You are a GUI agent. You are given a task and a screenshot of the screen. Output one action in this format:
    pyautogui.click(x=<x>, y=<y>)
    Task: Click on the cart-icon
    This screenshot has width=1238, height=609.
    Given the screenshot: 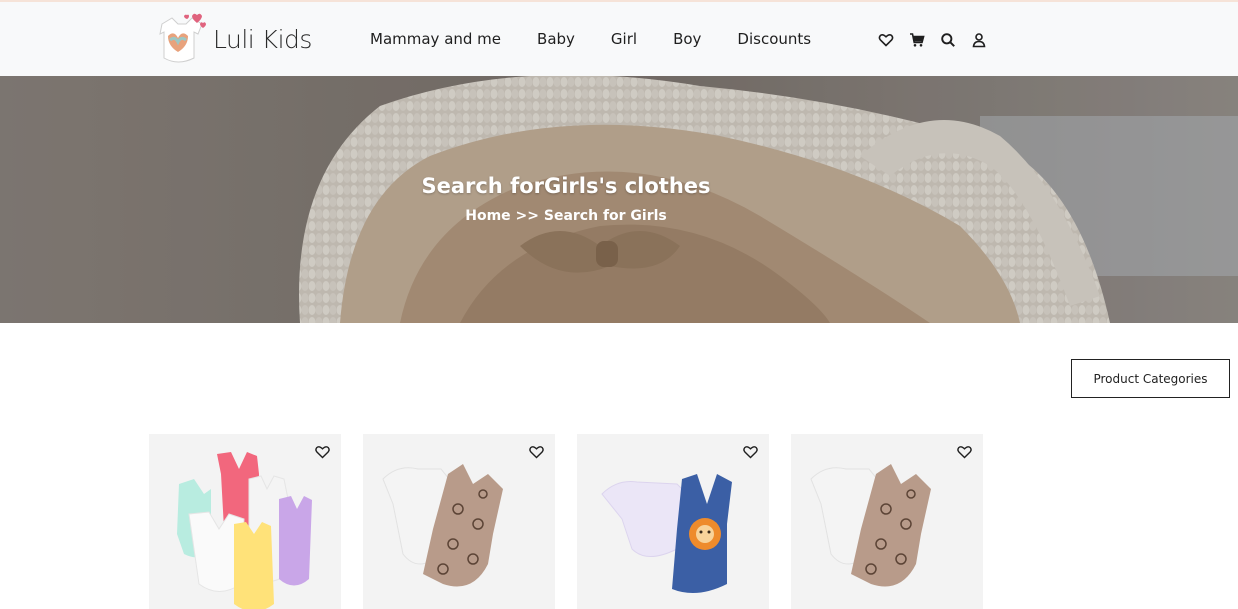 What is the action you would take?
    pyautogui.click(x=917, y=40)
    